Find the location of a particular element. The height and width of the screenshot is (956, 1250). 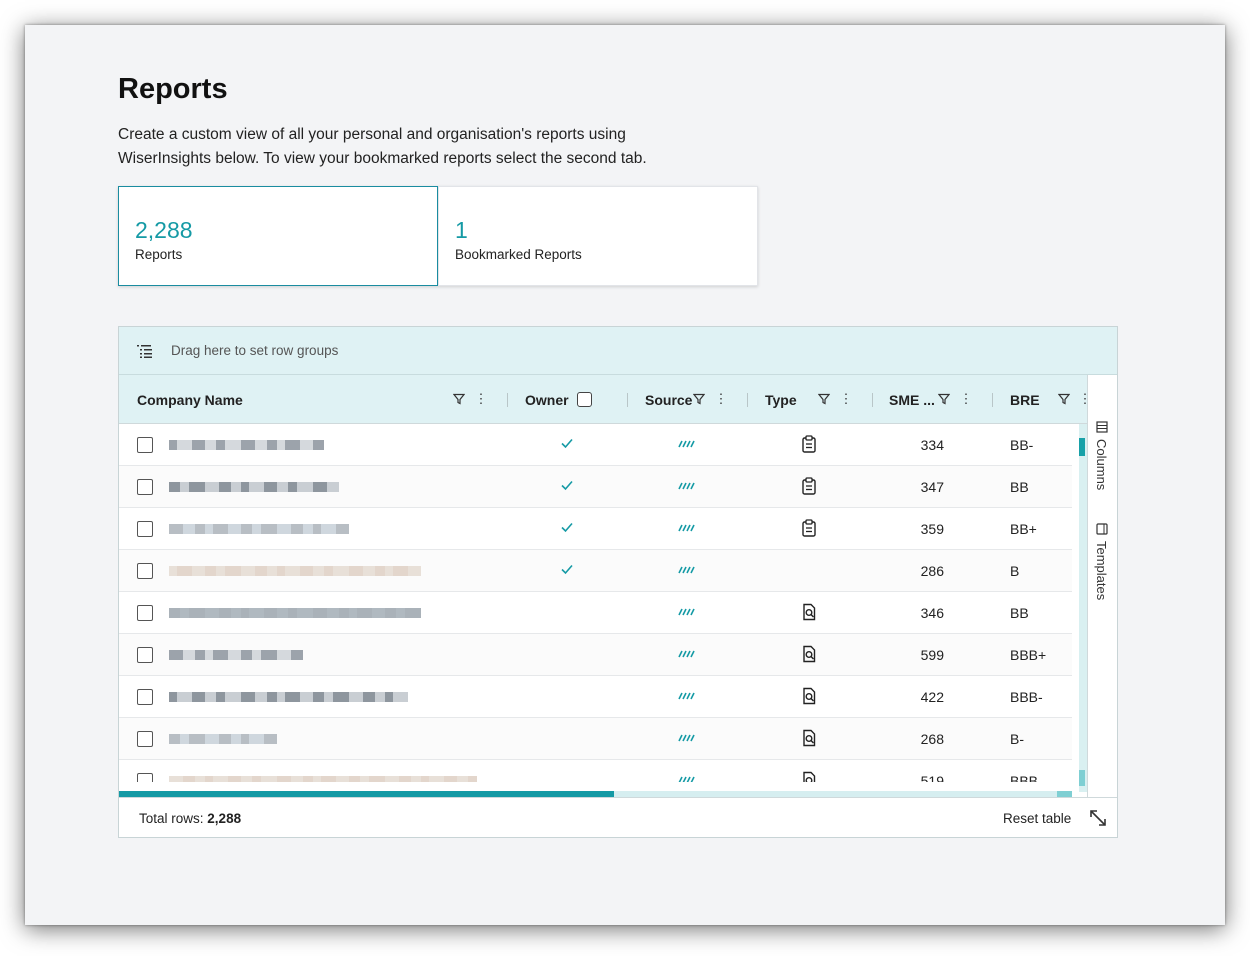

tab-bookmarked-reports: 1 Bookmarked Reports is located at coordinates (598, 236).